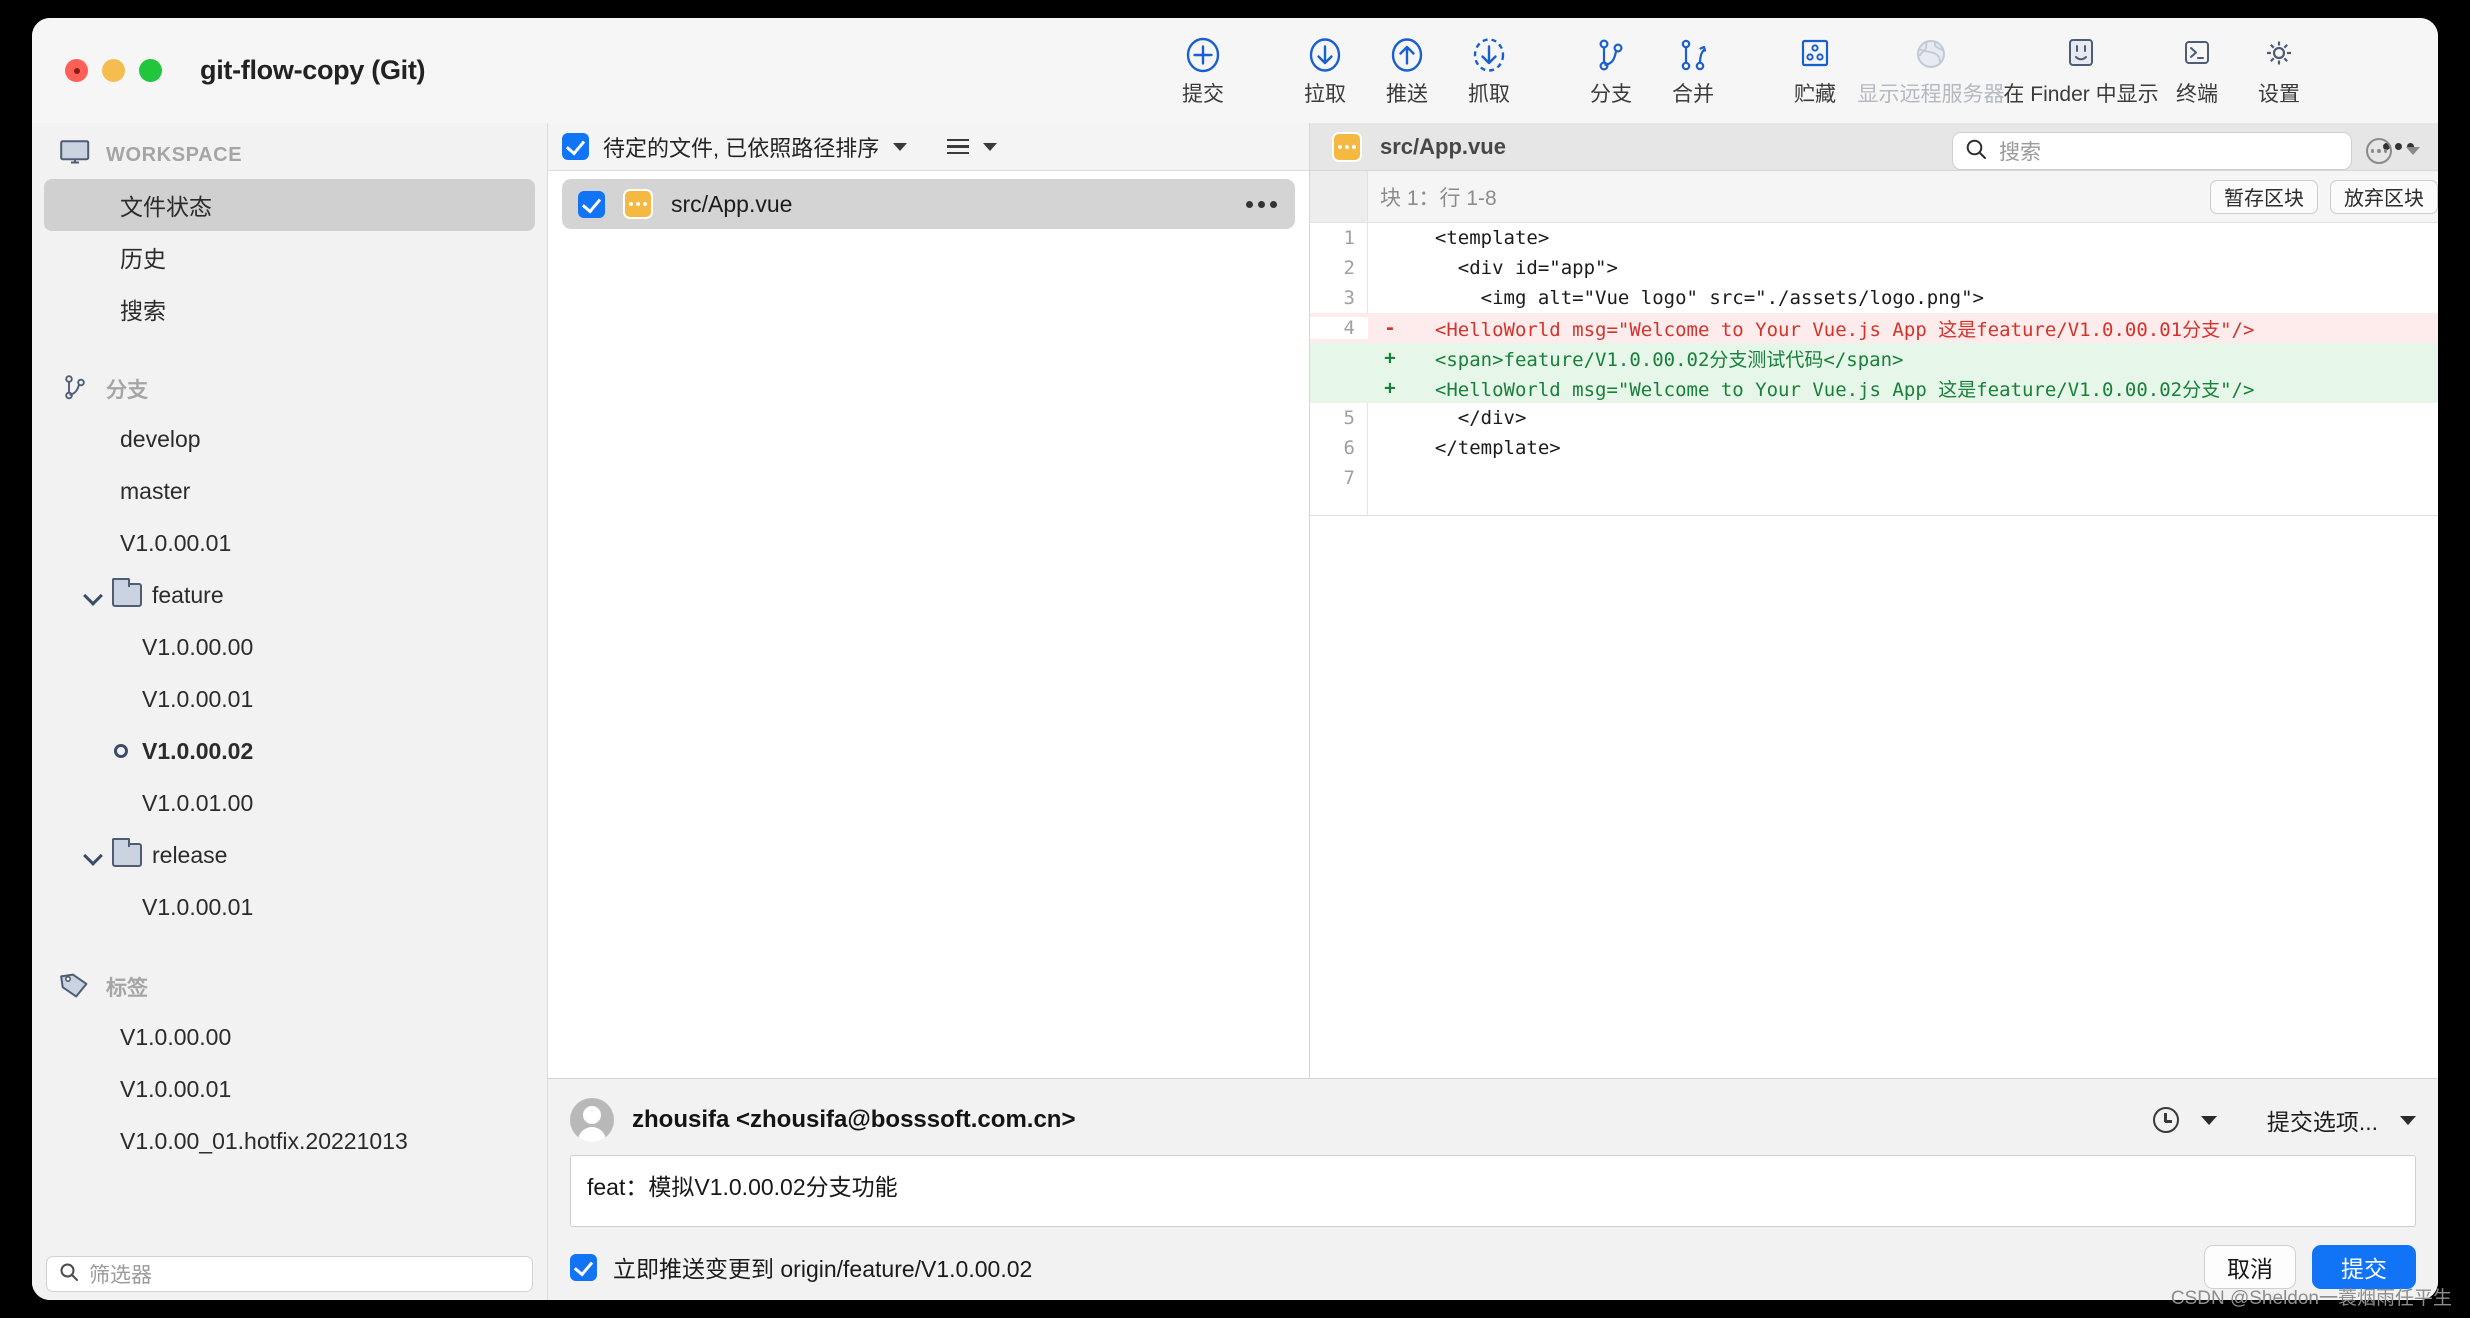 Image resolution: width=2470 pixels, height=1318 pixels. What do you see at coordinates (2264, 196) in the screenshot?
I see `stage-hunk-button: 暂存区块` at bounding box center [2264, 196].